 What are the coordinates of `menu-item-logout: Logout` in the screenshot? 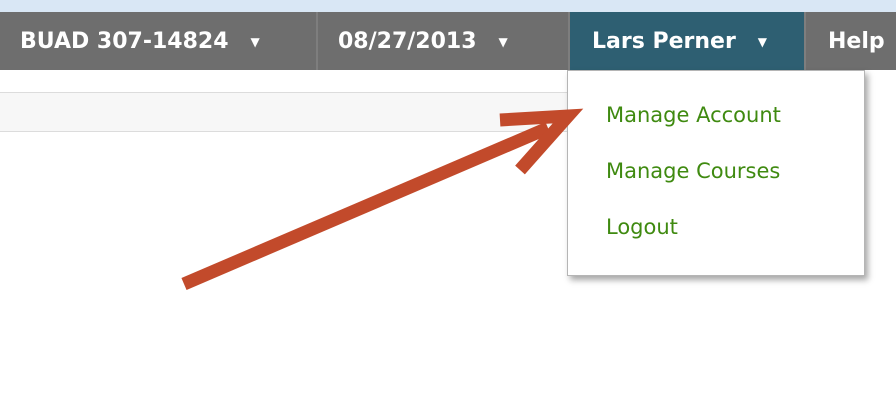 It's located at (642, 227).